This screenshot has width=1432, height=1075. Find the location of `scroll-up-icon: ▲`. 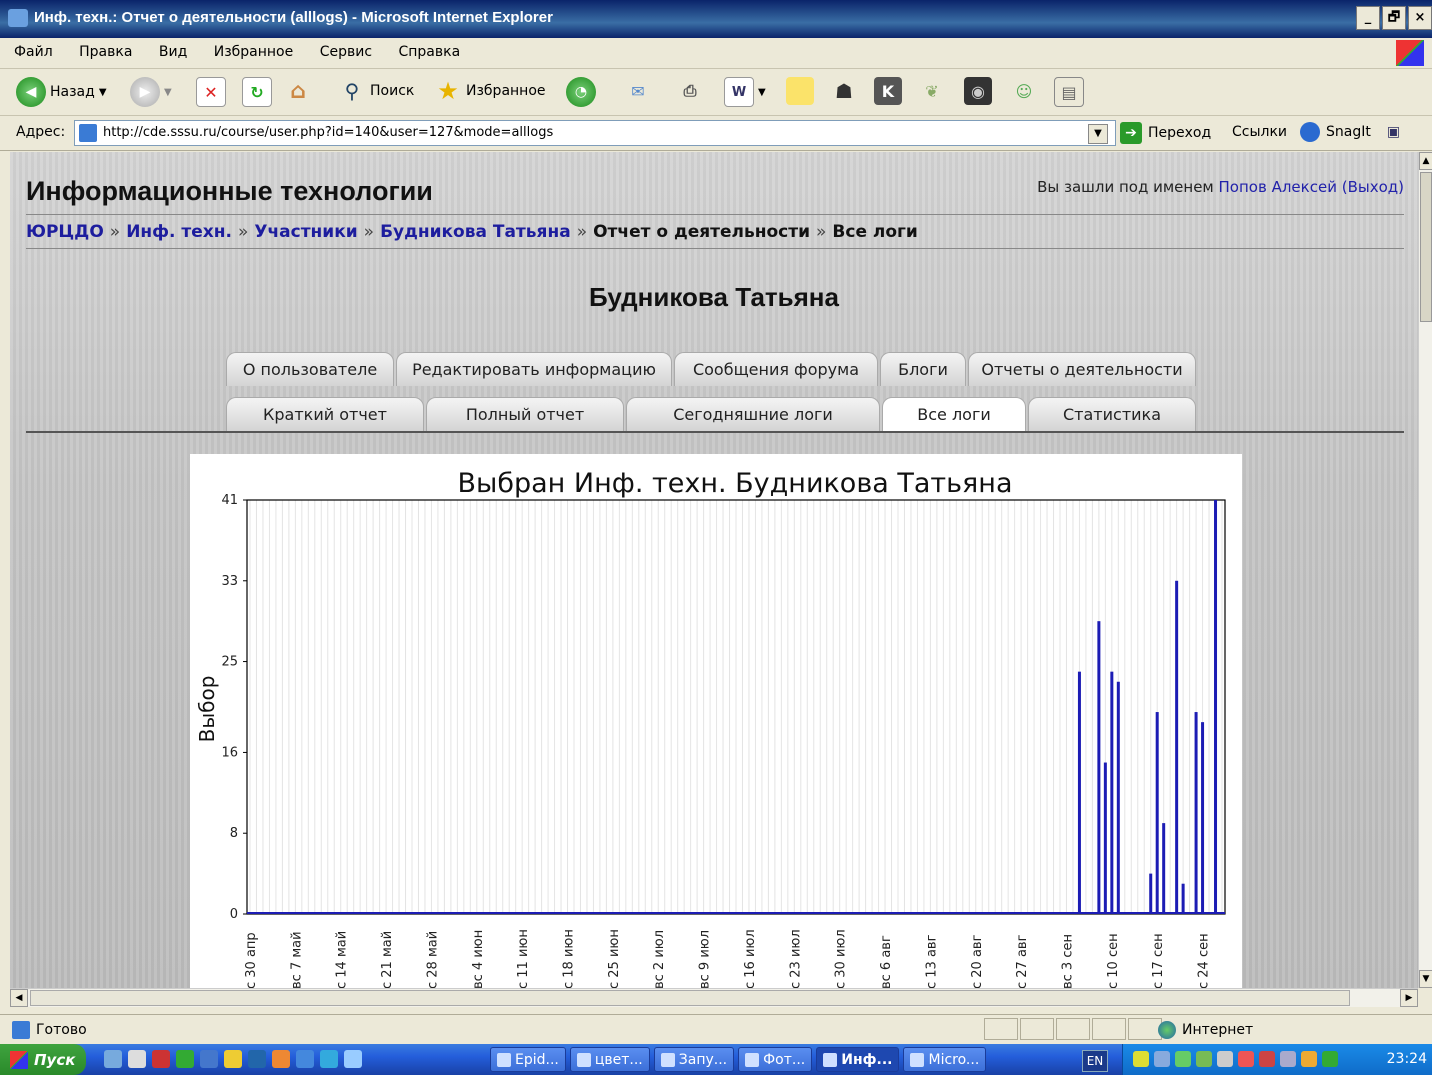

scroll-up-icon: ▲ is located at coordinates (1425, 161).